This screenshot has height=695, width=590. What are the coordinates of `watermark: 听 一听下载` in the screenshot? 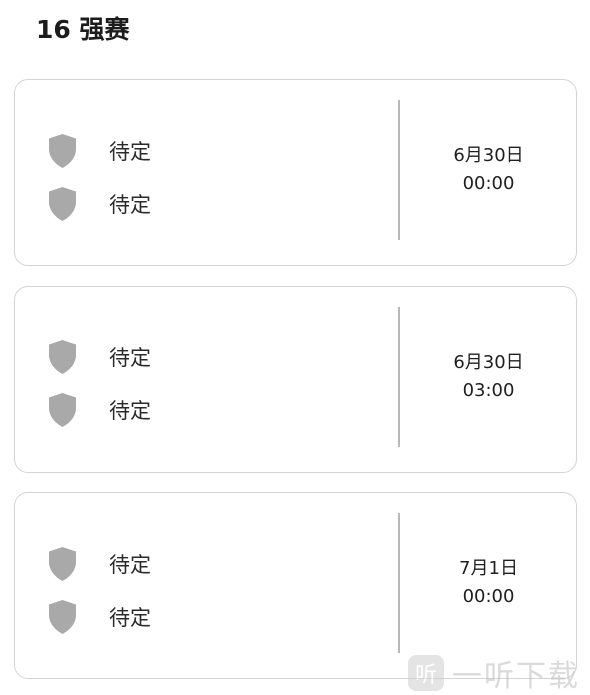 It's located at (494, 673).